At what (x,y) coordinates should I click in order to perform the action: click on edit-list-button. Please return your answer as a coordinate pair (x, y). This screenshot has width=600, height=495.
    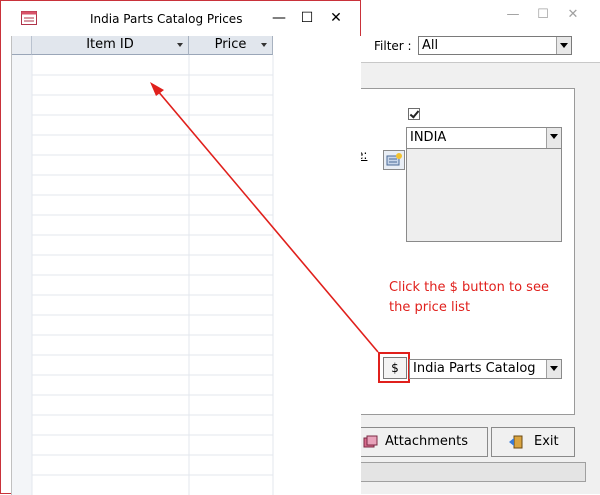
    Looking at the image, I should click on (394, 160).